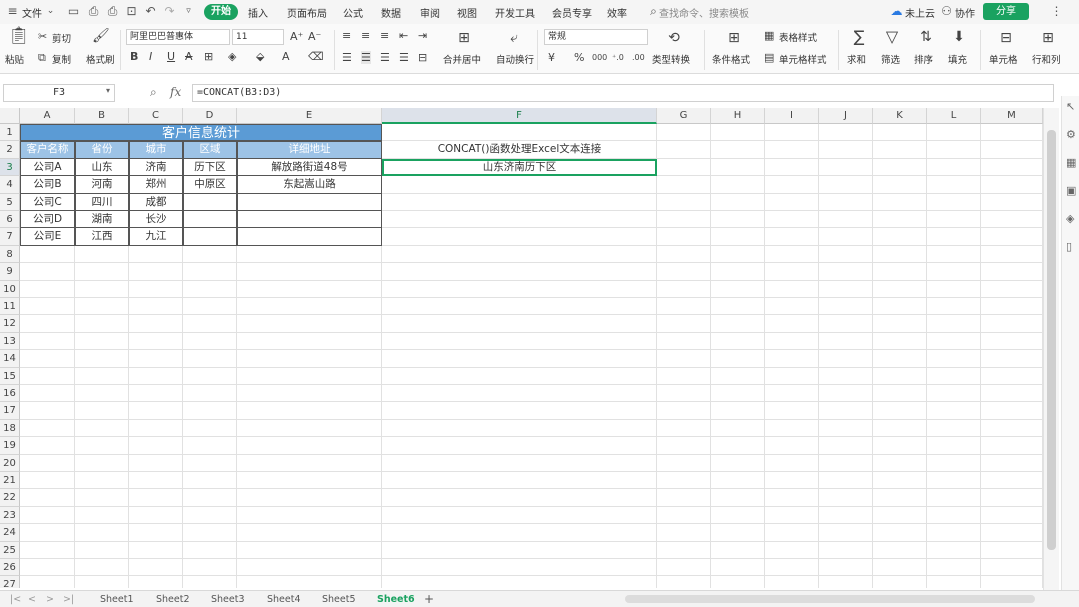 This screenshot has height=607, width=1079. What do you see at coordinates (150, 56) in the screenshot?
I see `italic-icon: I` at bounding box center [150, 56].